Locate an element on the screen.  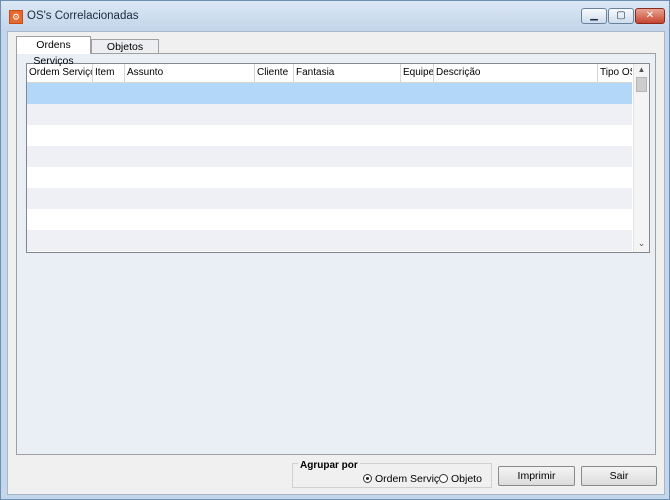
tab-objetos: Objetos is located at coordinates (125, 46).